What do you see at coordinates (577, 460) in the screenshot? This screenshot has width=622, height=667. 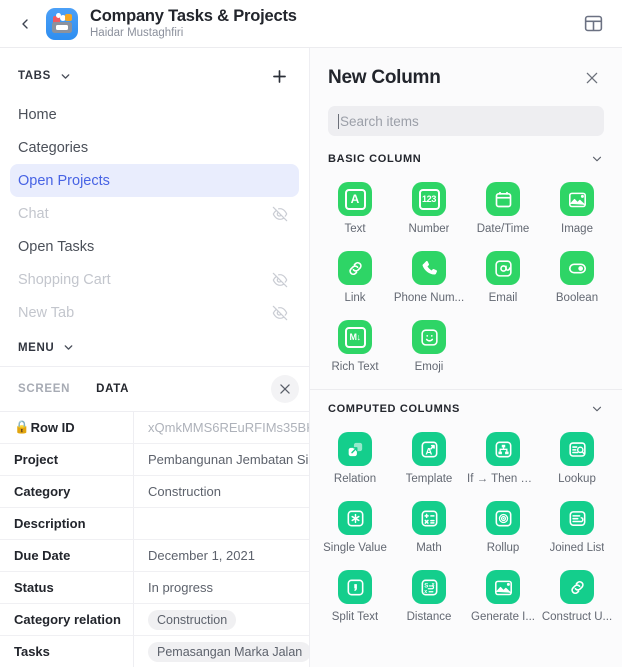 I see `column-type-lookup: Lookup` at bounding box center [577, 460].